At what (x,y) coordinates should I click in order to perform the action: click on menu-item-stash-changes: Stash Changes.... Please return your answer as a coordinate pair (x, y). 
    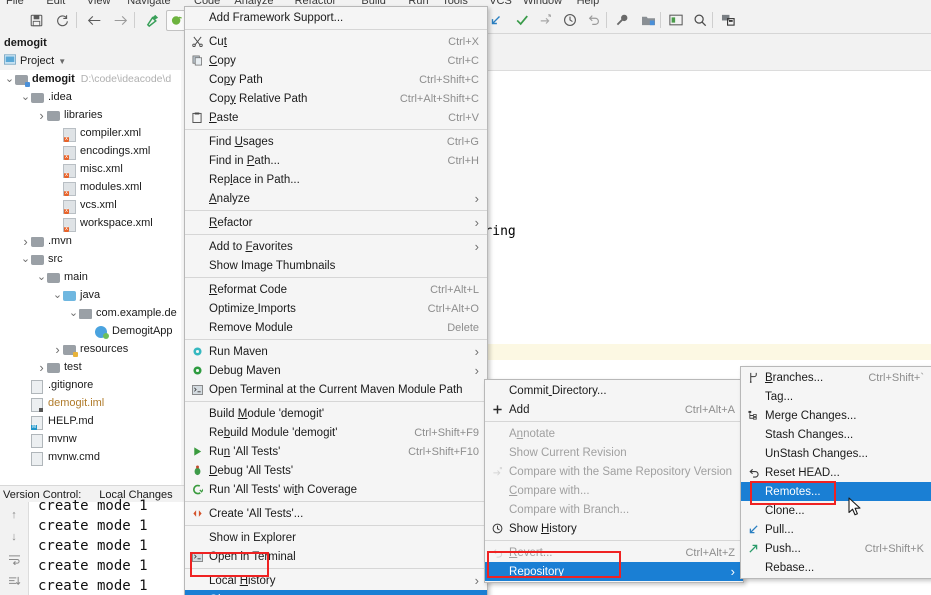
    Looking at the image, I should click on (836, 434).